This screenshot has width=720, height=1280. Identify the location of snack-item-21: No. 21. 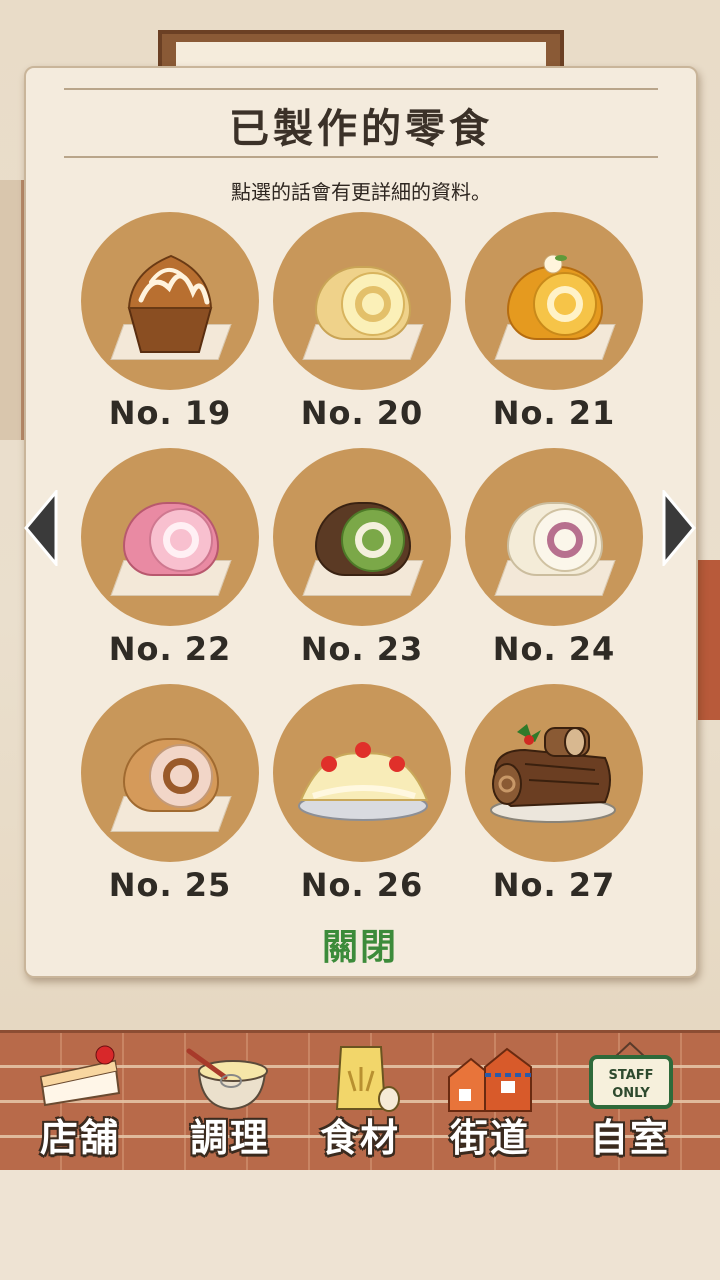
(554, 322).